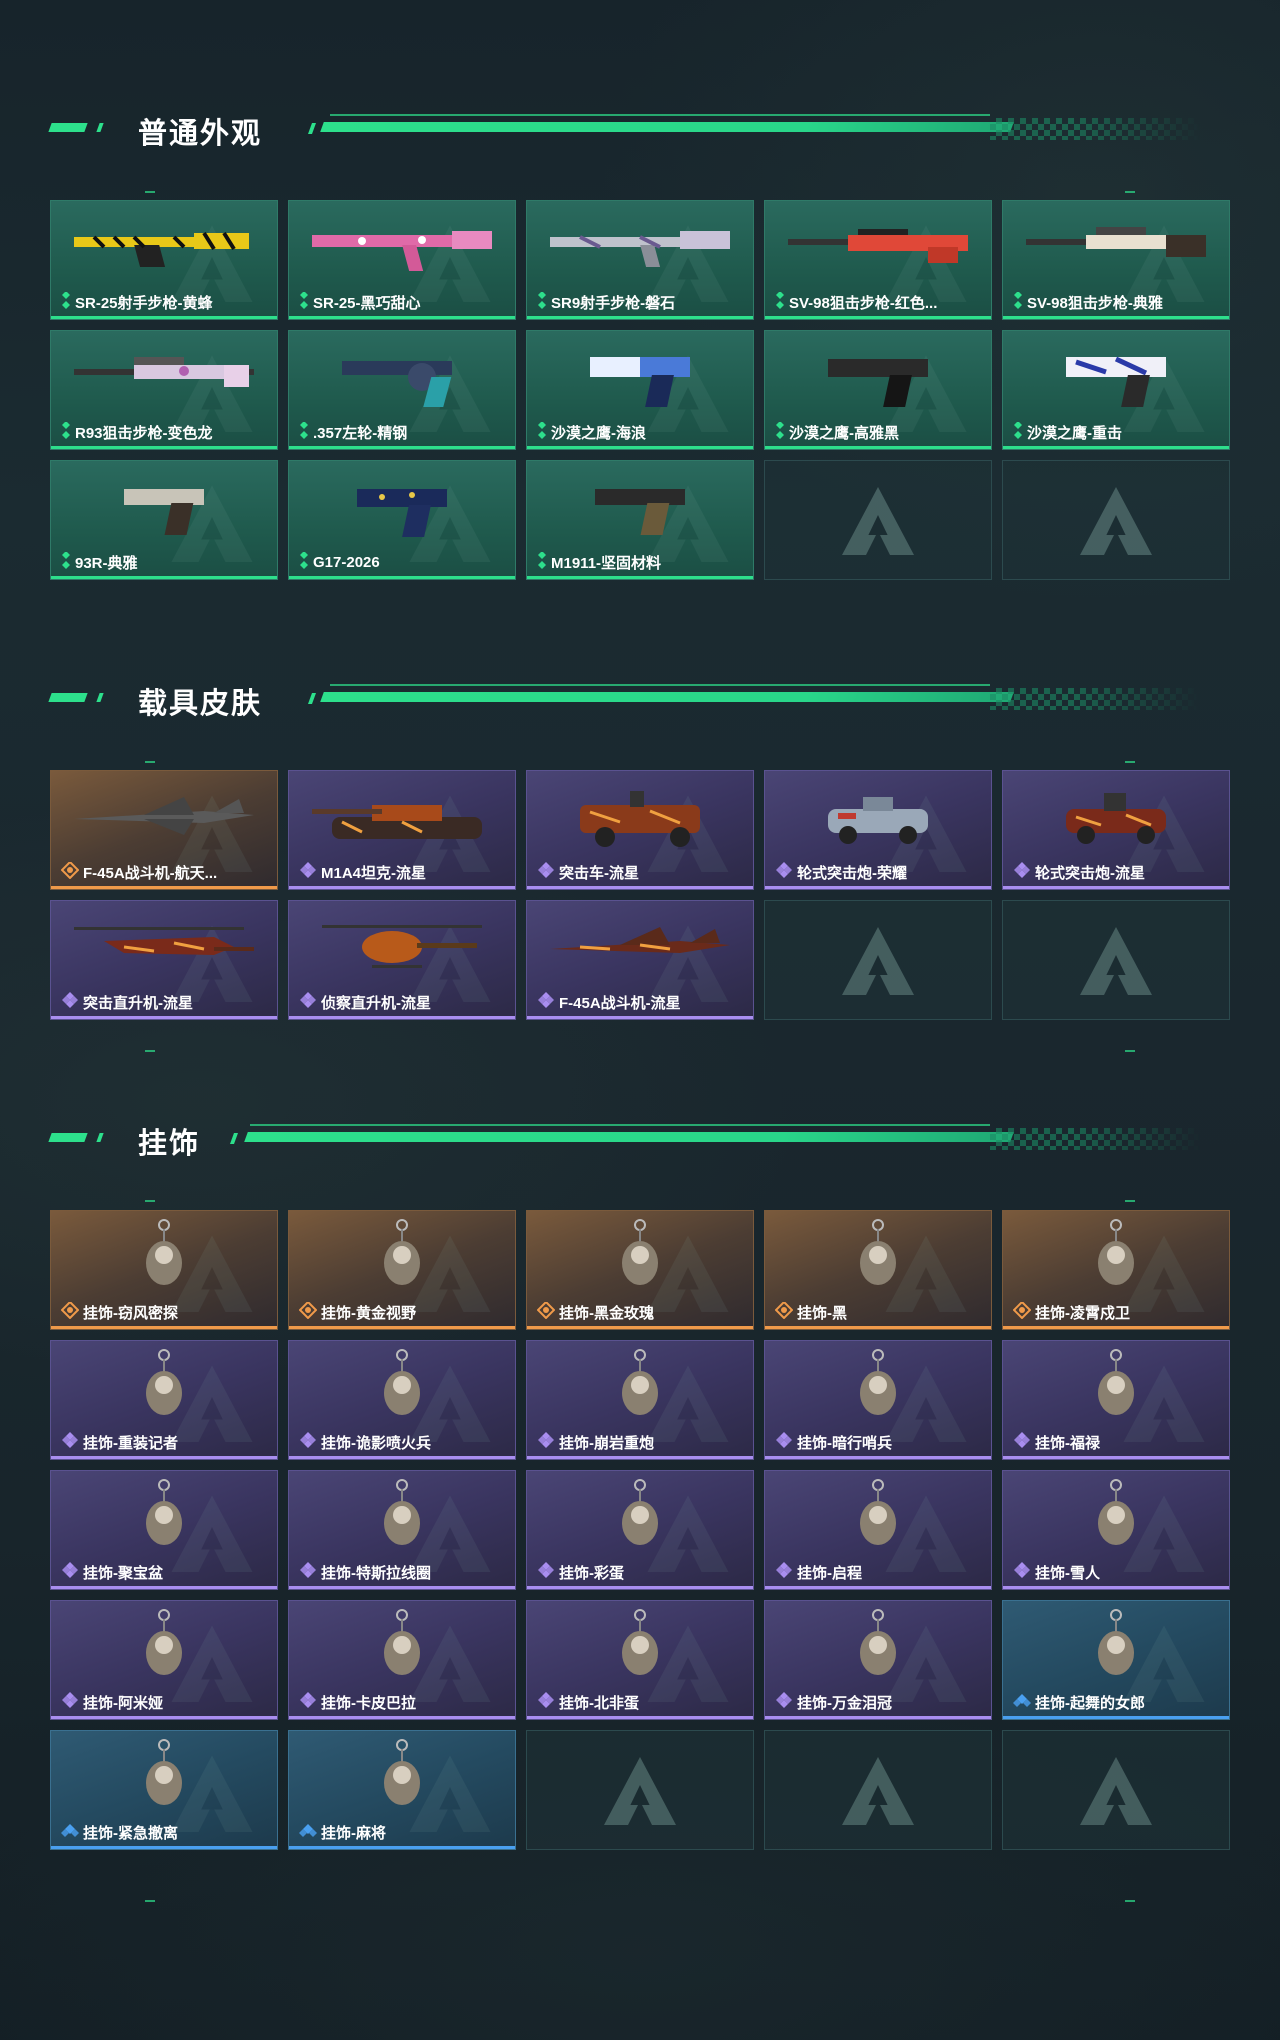 This screenshot has width=1280, height=2040. Describe the element at coordinates (164, 390) in the screenshot. I see `skin-card: R93狙击步枪-变色龙` at that location.